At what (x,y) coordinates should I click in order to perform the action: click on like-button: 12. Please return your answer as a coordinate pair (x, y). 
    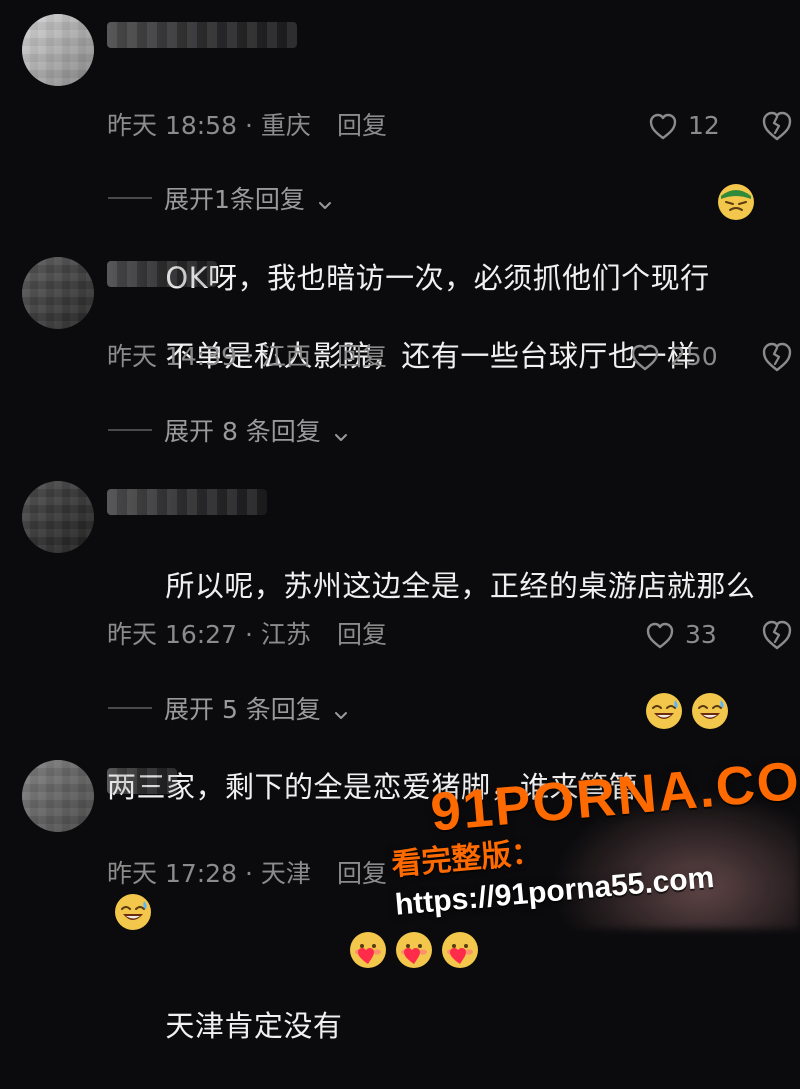
    Looking at the image, I should click on (684, 126).